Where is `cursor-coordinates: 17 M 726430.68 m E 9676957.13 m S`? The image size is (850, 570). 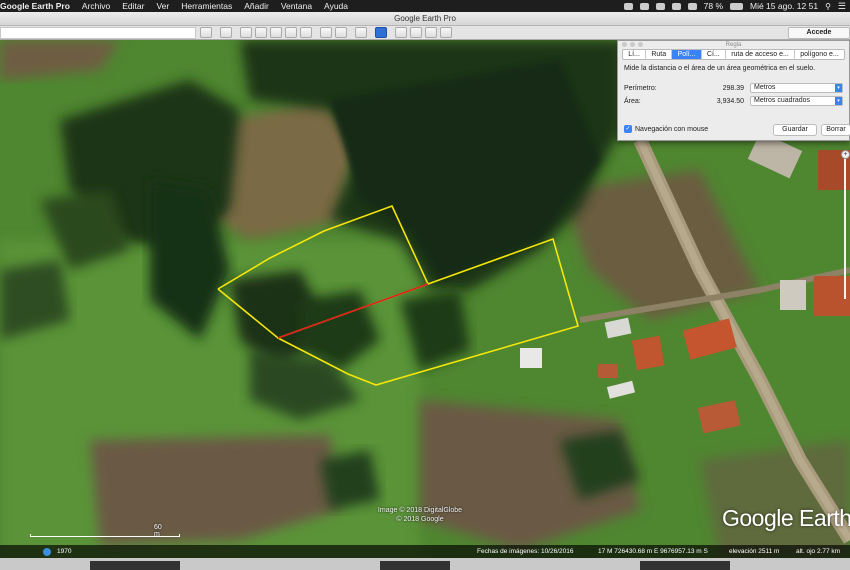
cursor-coordinates: 17 M 726430.68 m E 9676957.13 m S is located at coordinates (653, 551).